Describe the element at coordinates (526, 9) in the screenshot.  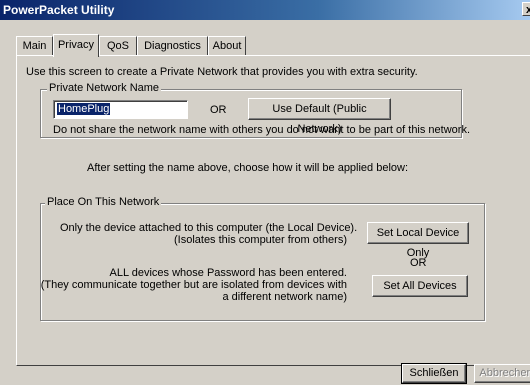
I see `close-icon: x` at that location.